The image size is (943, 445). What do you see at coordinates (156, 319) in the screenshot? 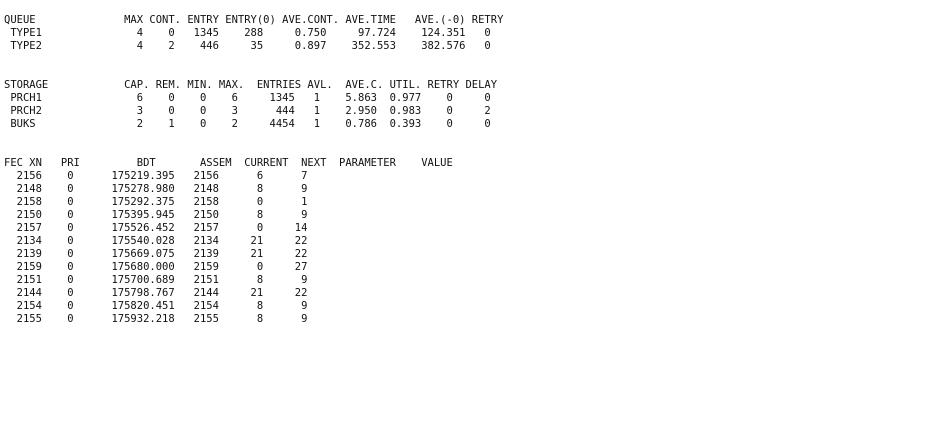
I see `fec-row: 2155 0 175932.218 2155 8 9` at bounding box center [156, 319].